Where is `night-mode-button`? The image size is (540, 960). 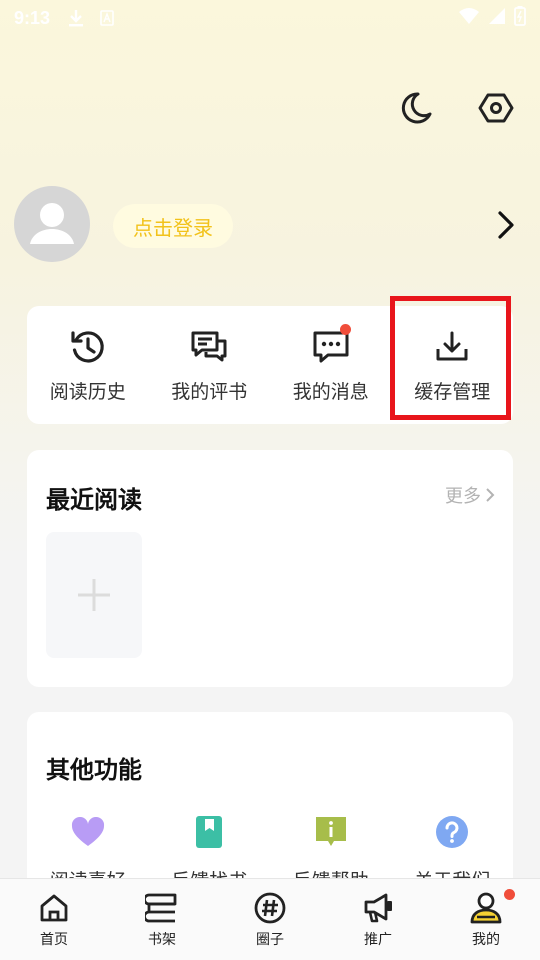 night-mode-button is located at coordinates (416, 108).